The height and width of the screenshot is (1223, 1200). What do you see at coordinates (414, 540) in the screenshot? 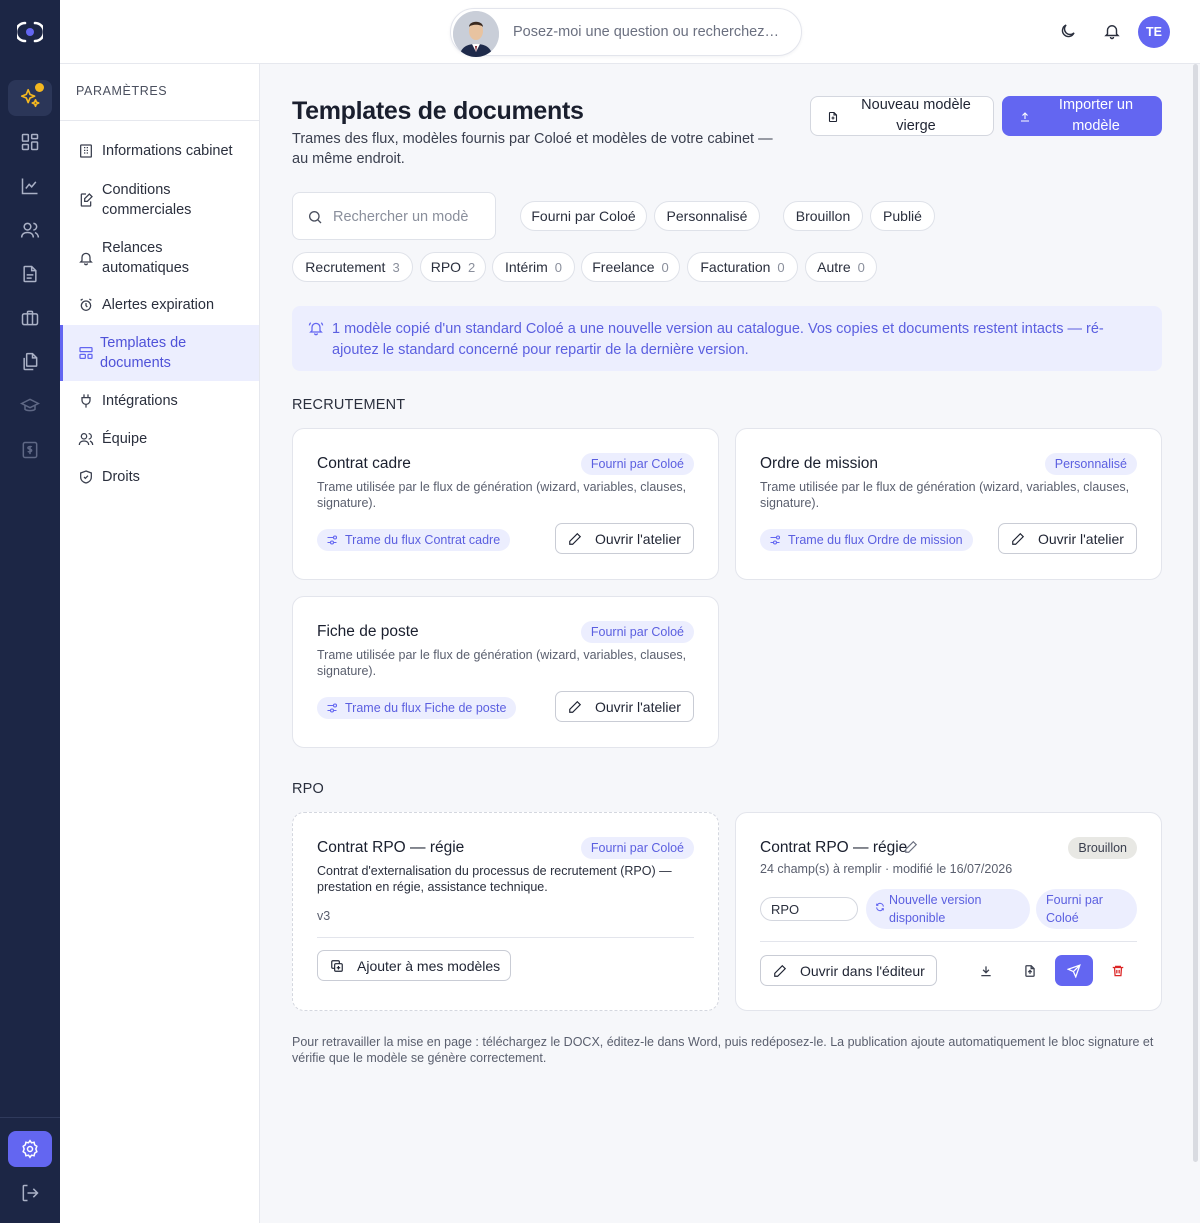
I see `flow-tag: Trame du flux Contrat cadre` at bounding box center [414, 540].